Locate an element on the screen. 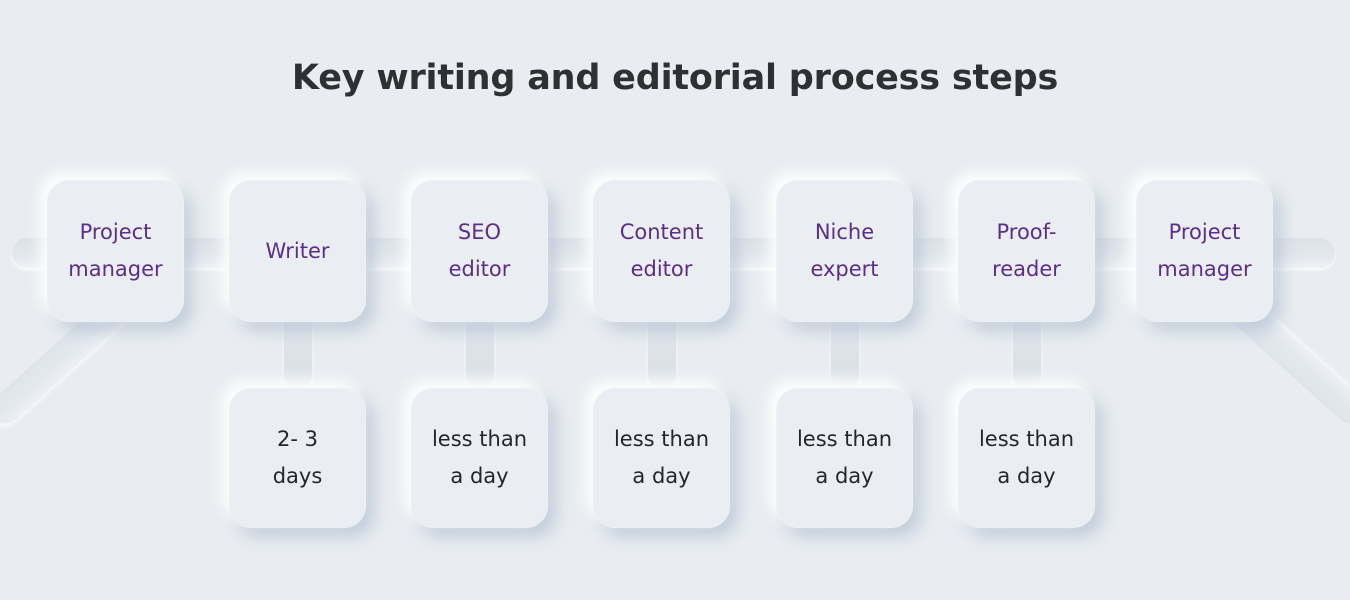  step-card-label: Niche expert is located at coordinates (844, 250).